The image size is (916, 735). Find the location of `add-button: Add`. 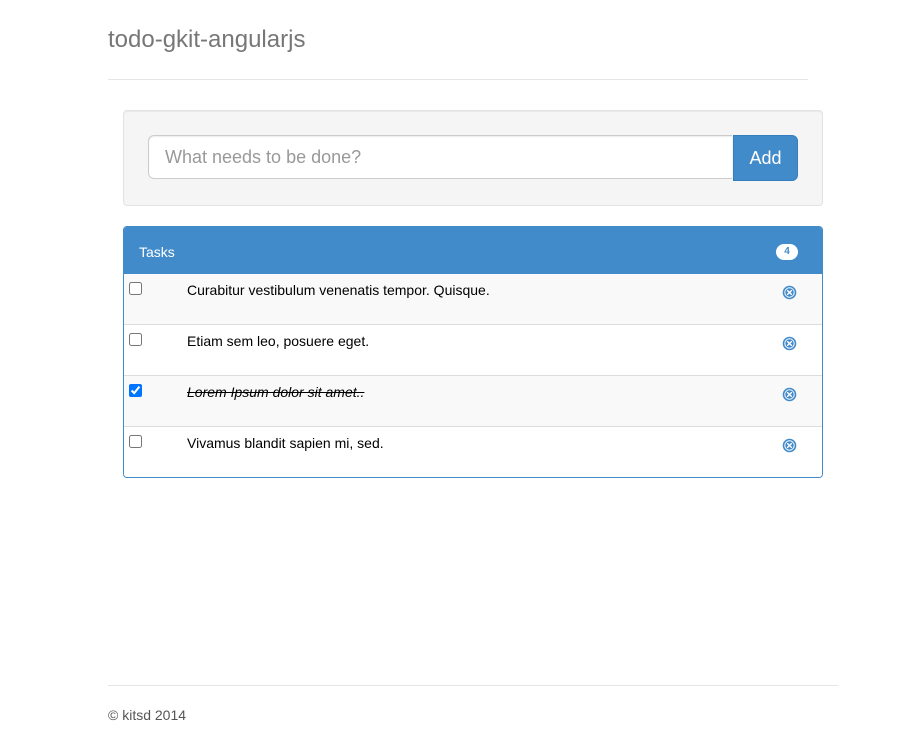

add-button: Add is located at coordinates (765, 158).